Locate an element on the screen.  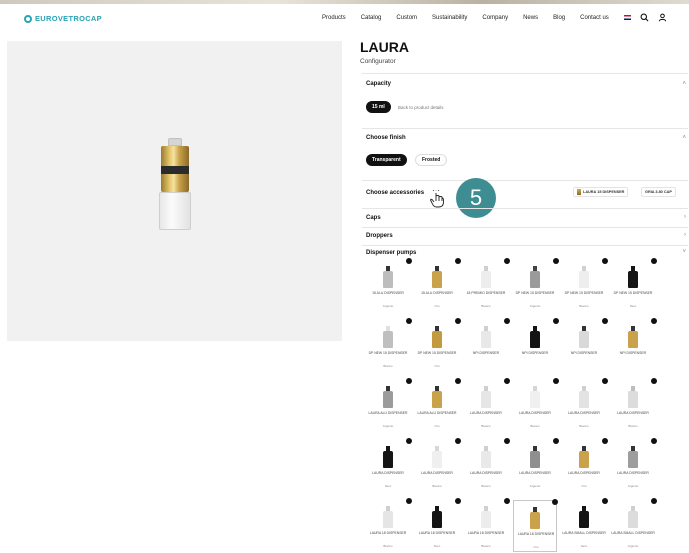
pumps-section: Dispenser pumps ˅ is located at coordinates (525, 252).